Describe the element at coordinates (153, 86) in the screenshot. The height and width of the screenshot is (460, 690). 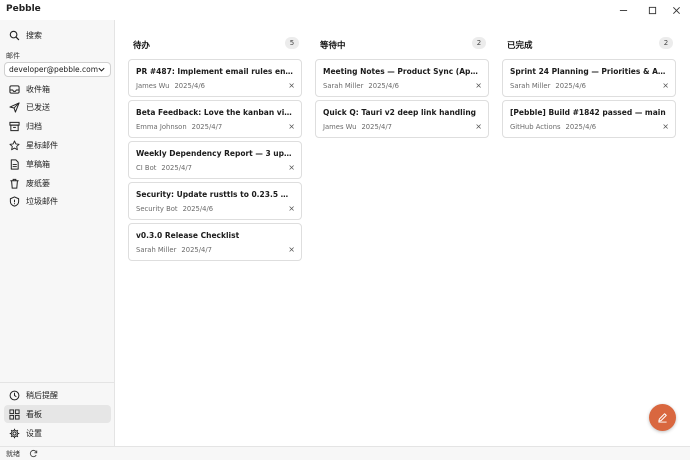
I see `card-sender: James Wu` at that location.